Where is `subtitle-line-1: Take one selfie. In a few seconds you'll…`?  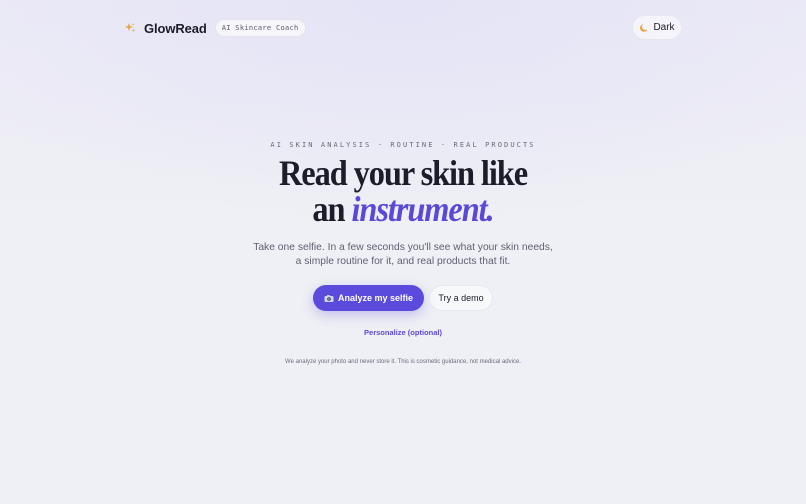
subtitle-line-1: Take one selfie. In a few seconds you'll… is located at coordinates (403, 247).